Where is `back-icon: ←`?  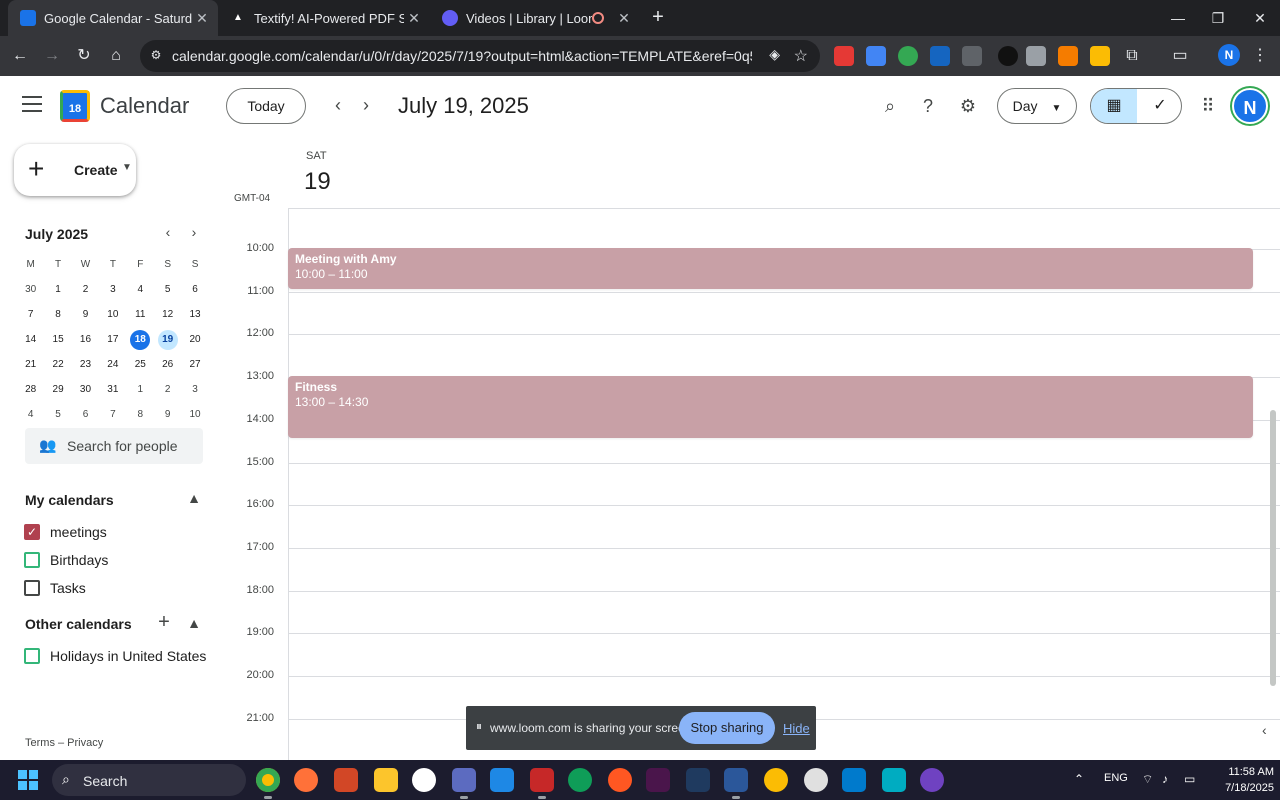 back-icon: ← is located at coordinates (20, 56).